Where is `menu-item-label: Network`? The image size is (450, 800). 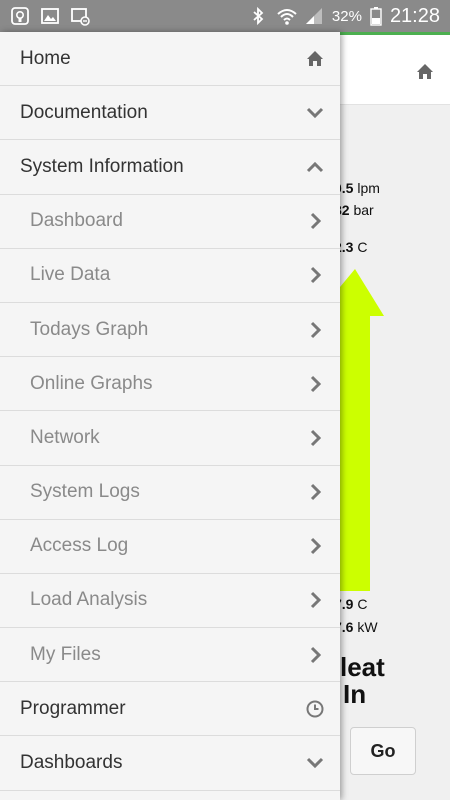 menu-item-label: Network is located at coordinates (65, 437).